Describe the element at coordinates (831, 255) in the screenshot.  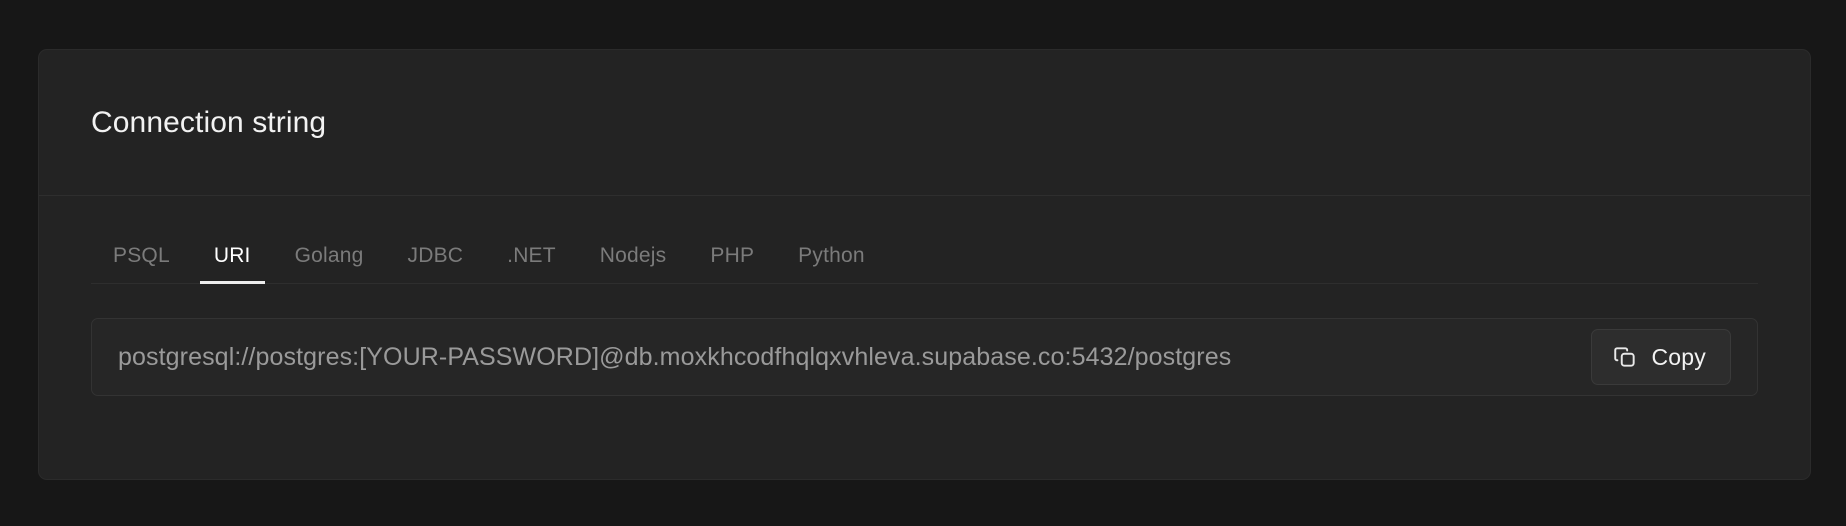
I see `tab-label: Python` at that location.